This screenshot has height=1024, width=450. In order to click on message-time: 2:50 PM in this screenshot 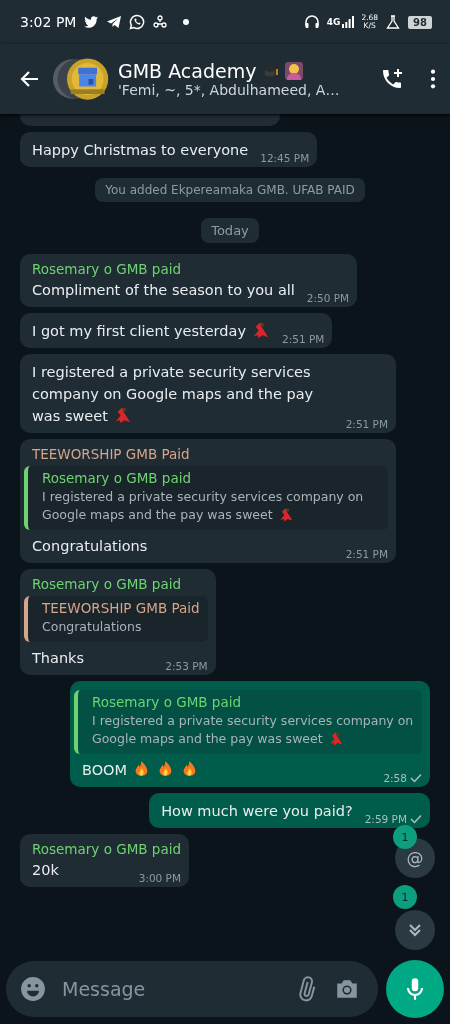, I will do `click(328, 298)`.